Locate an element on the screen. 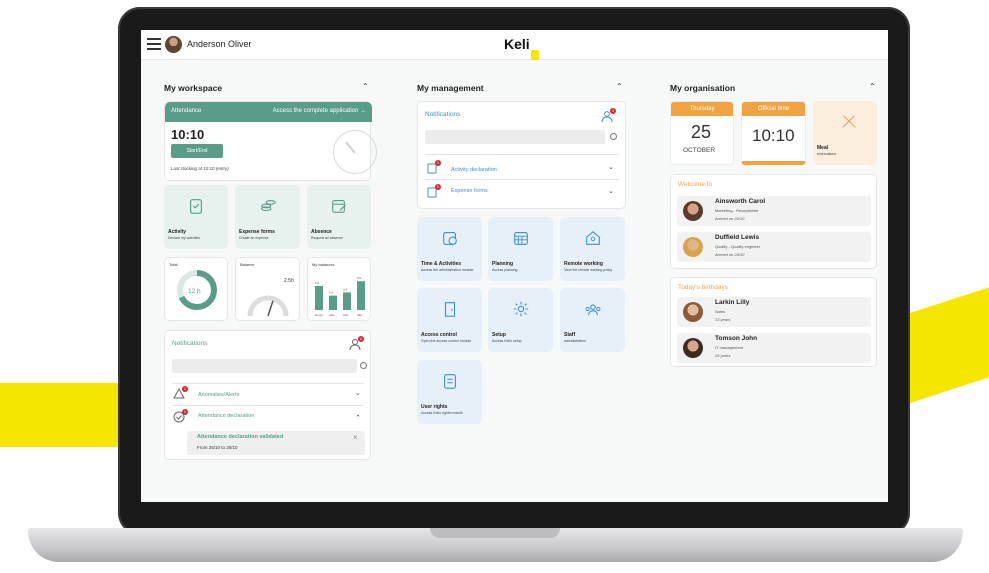  close-icon: × is located at coordinates (355, 437).